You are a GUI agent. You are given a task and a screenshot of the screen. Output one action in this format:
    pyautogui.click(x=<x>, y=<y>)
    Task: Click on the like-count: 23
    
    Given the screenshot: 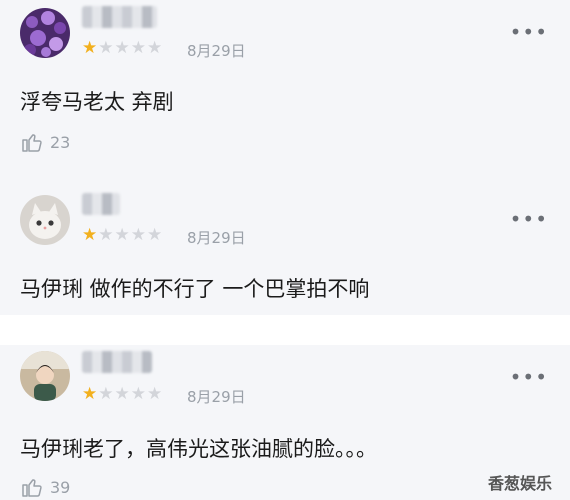 What is the action you would take?
    pyautogui.click(x=60, y=142)
    